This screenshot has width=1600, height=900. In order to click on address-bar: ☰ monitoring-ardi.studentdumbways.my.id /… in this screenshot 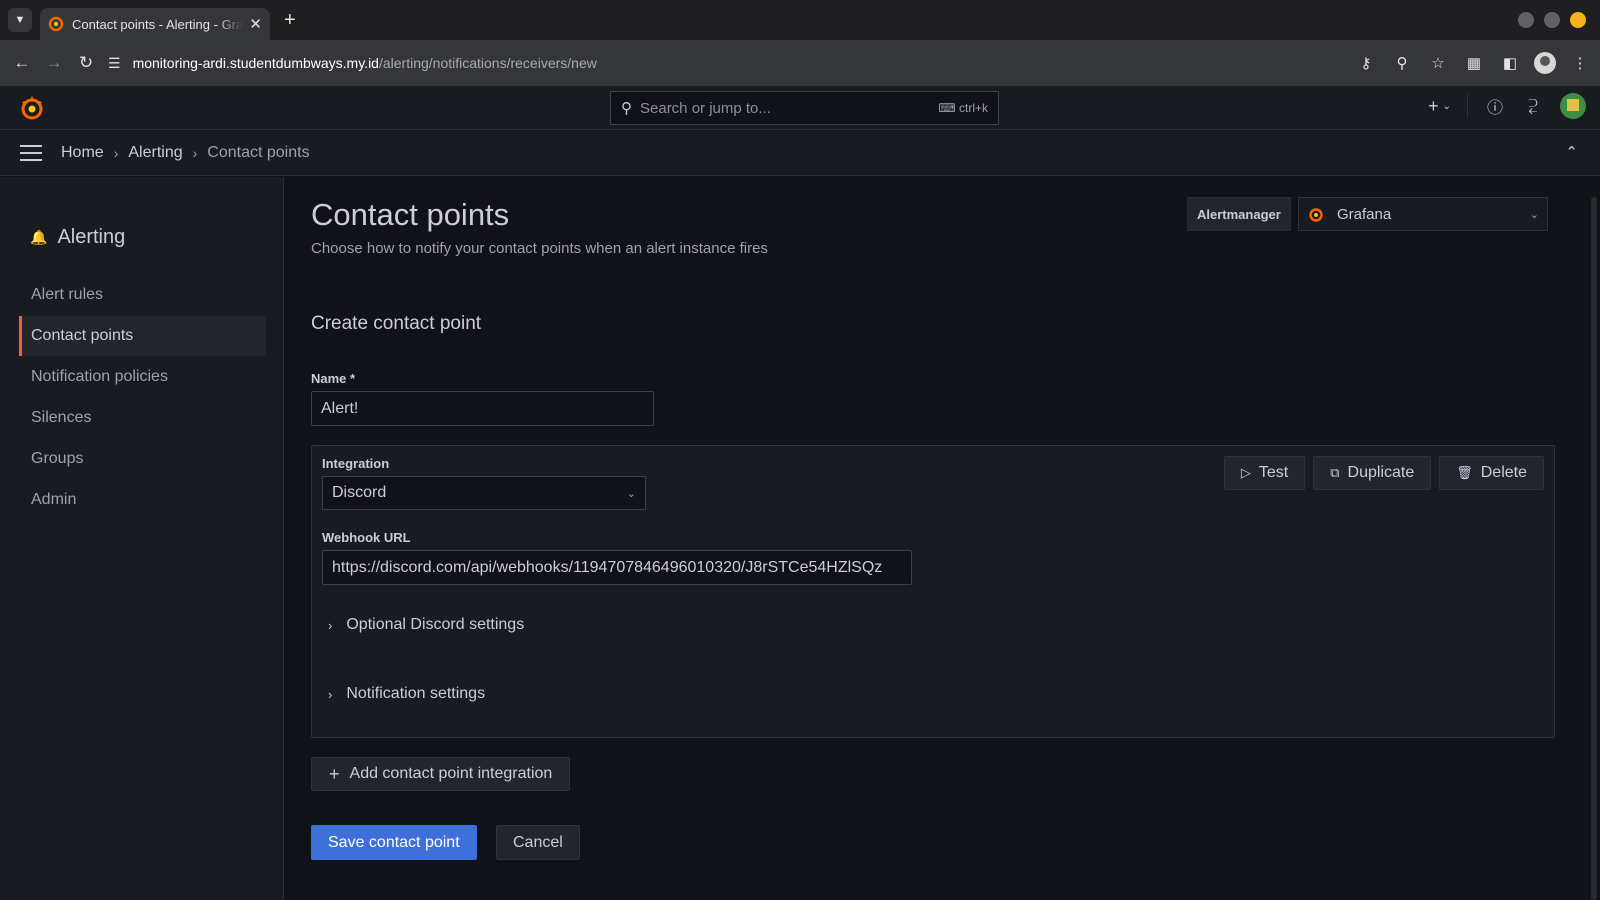, I will do `click(352, 63)`.